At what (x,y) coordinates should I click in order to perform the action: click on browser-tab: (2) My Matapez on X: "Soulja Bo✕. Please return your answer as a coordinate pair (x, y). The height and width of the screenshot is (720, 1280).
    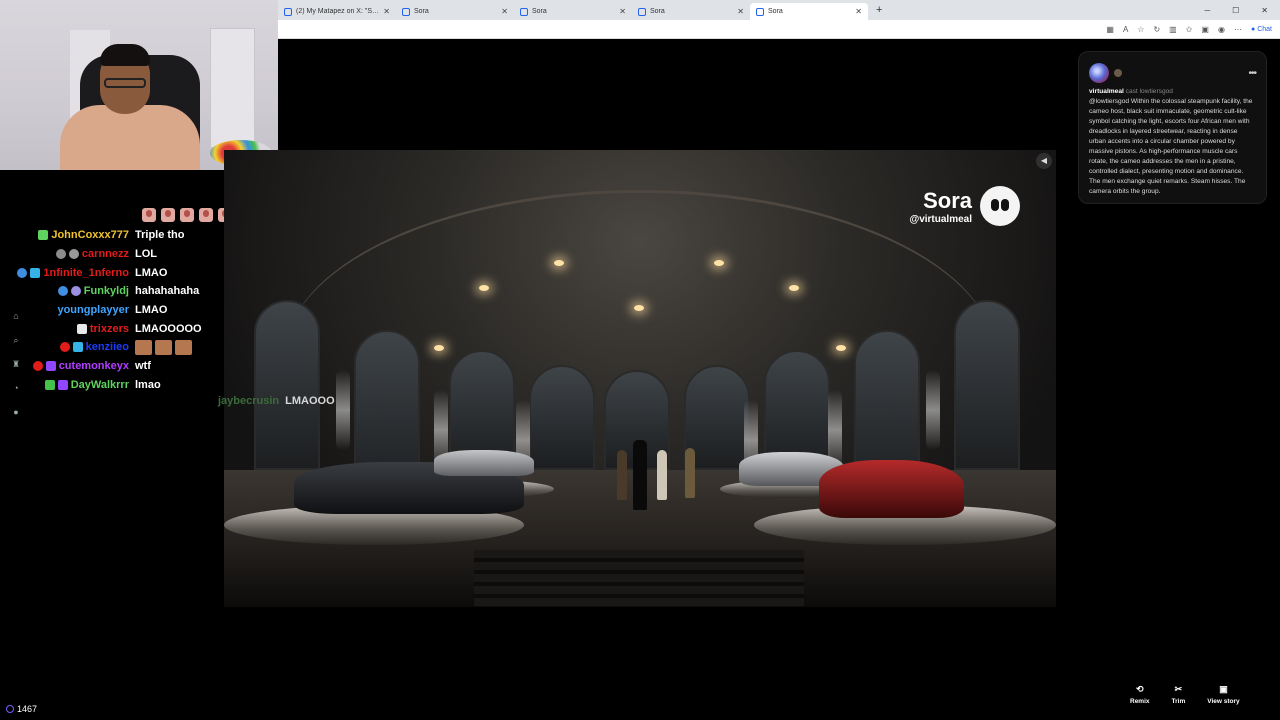
    Looking at the image, I should click on (337, 11).